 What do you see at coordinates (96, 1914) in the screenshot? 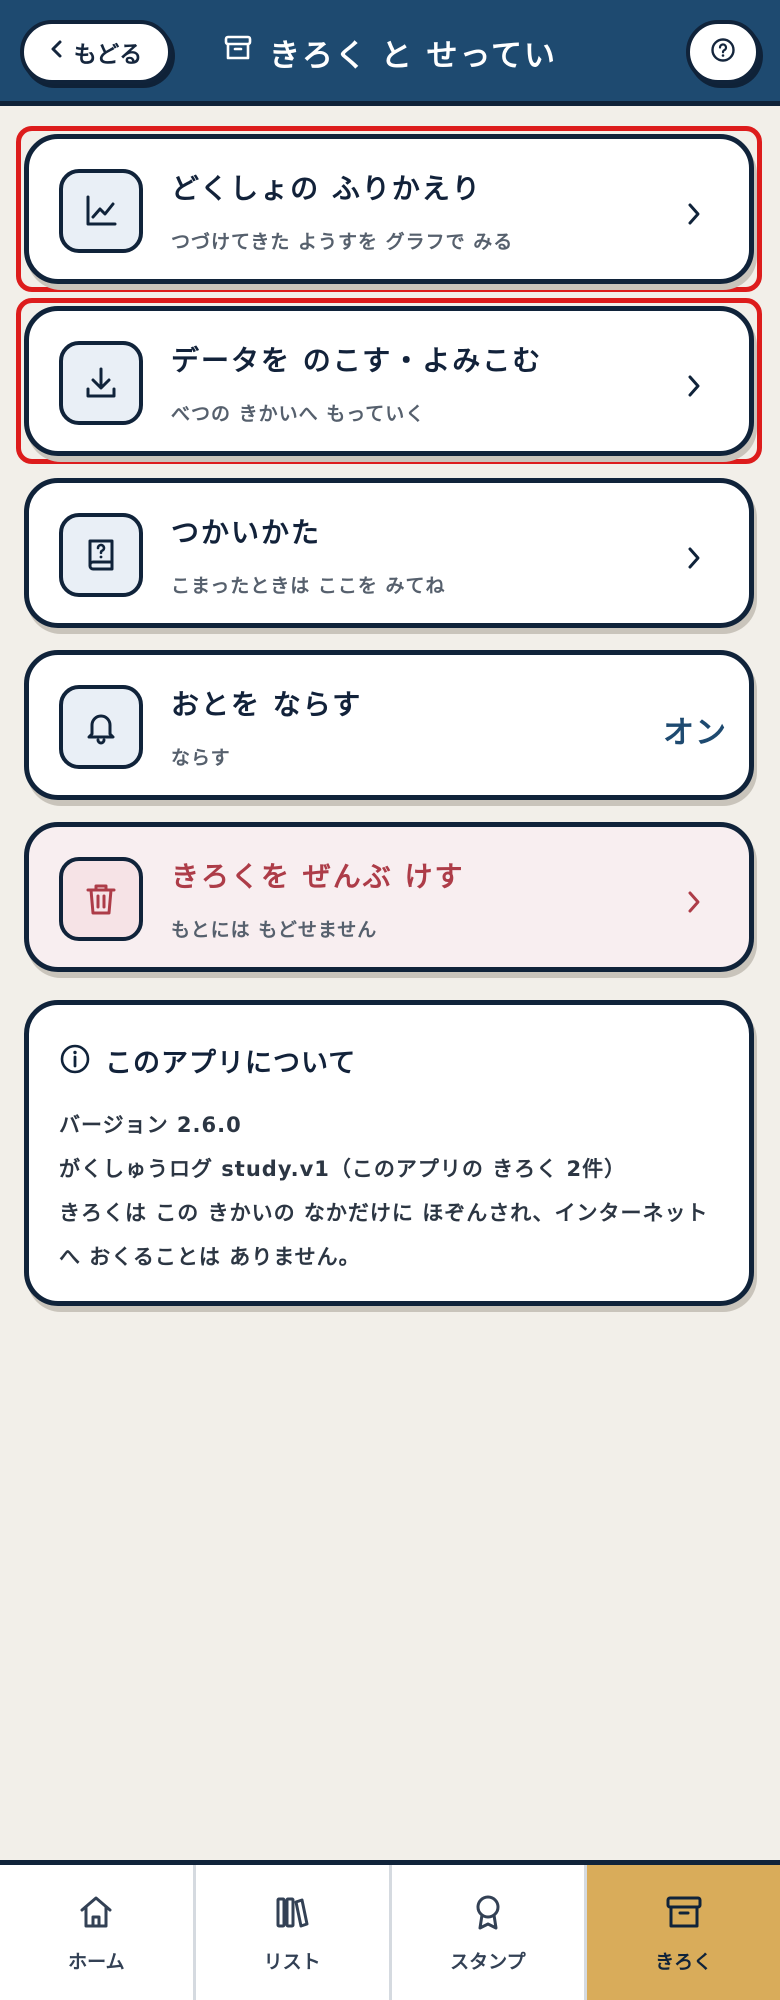
I see `home-icon` at bounding box center [96, 1914].